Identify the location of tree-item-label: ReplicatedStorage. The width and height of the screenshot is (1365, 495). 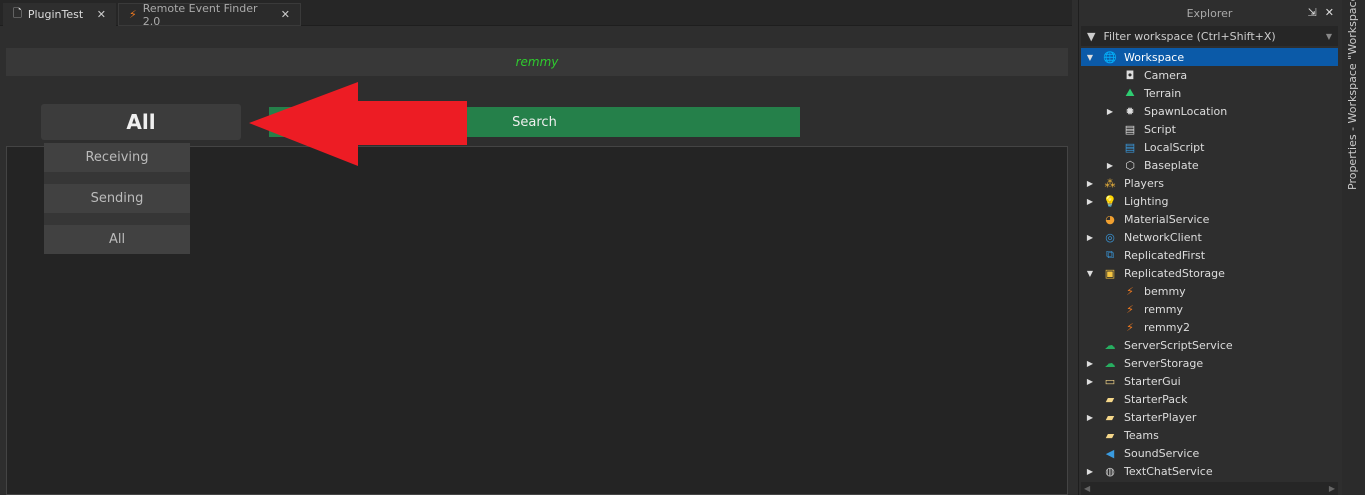
(1174, 273).